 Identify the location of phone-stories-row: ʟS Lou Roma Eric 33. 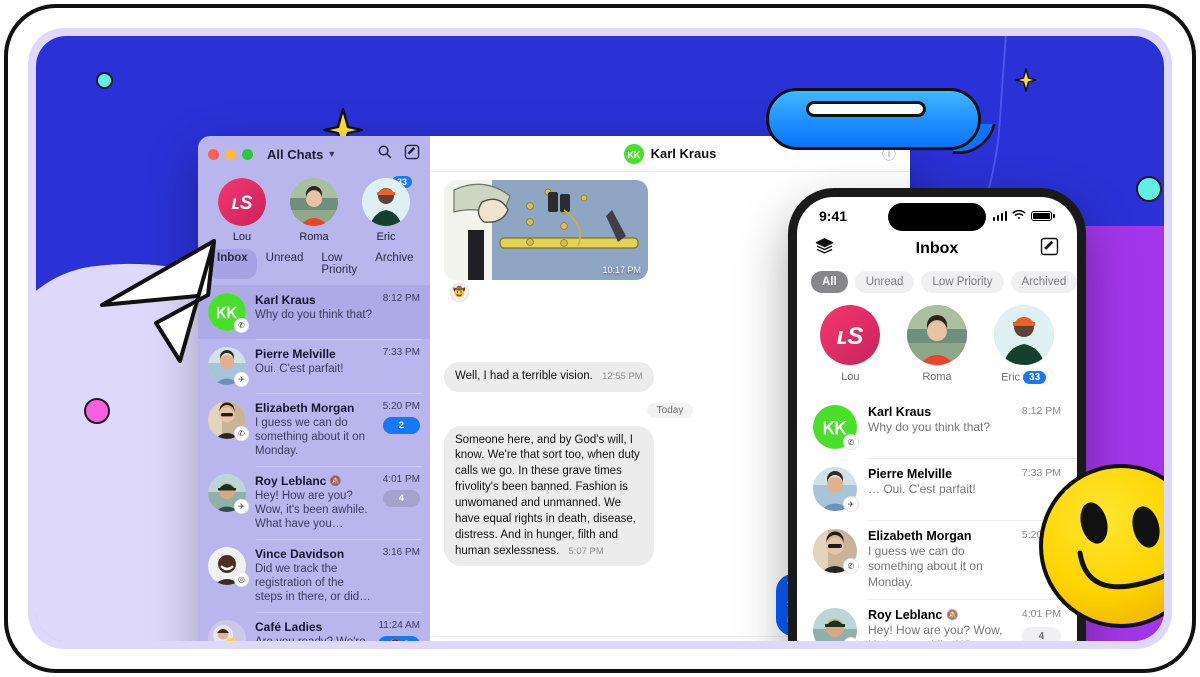
(937, 349).